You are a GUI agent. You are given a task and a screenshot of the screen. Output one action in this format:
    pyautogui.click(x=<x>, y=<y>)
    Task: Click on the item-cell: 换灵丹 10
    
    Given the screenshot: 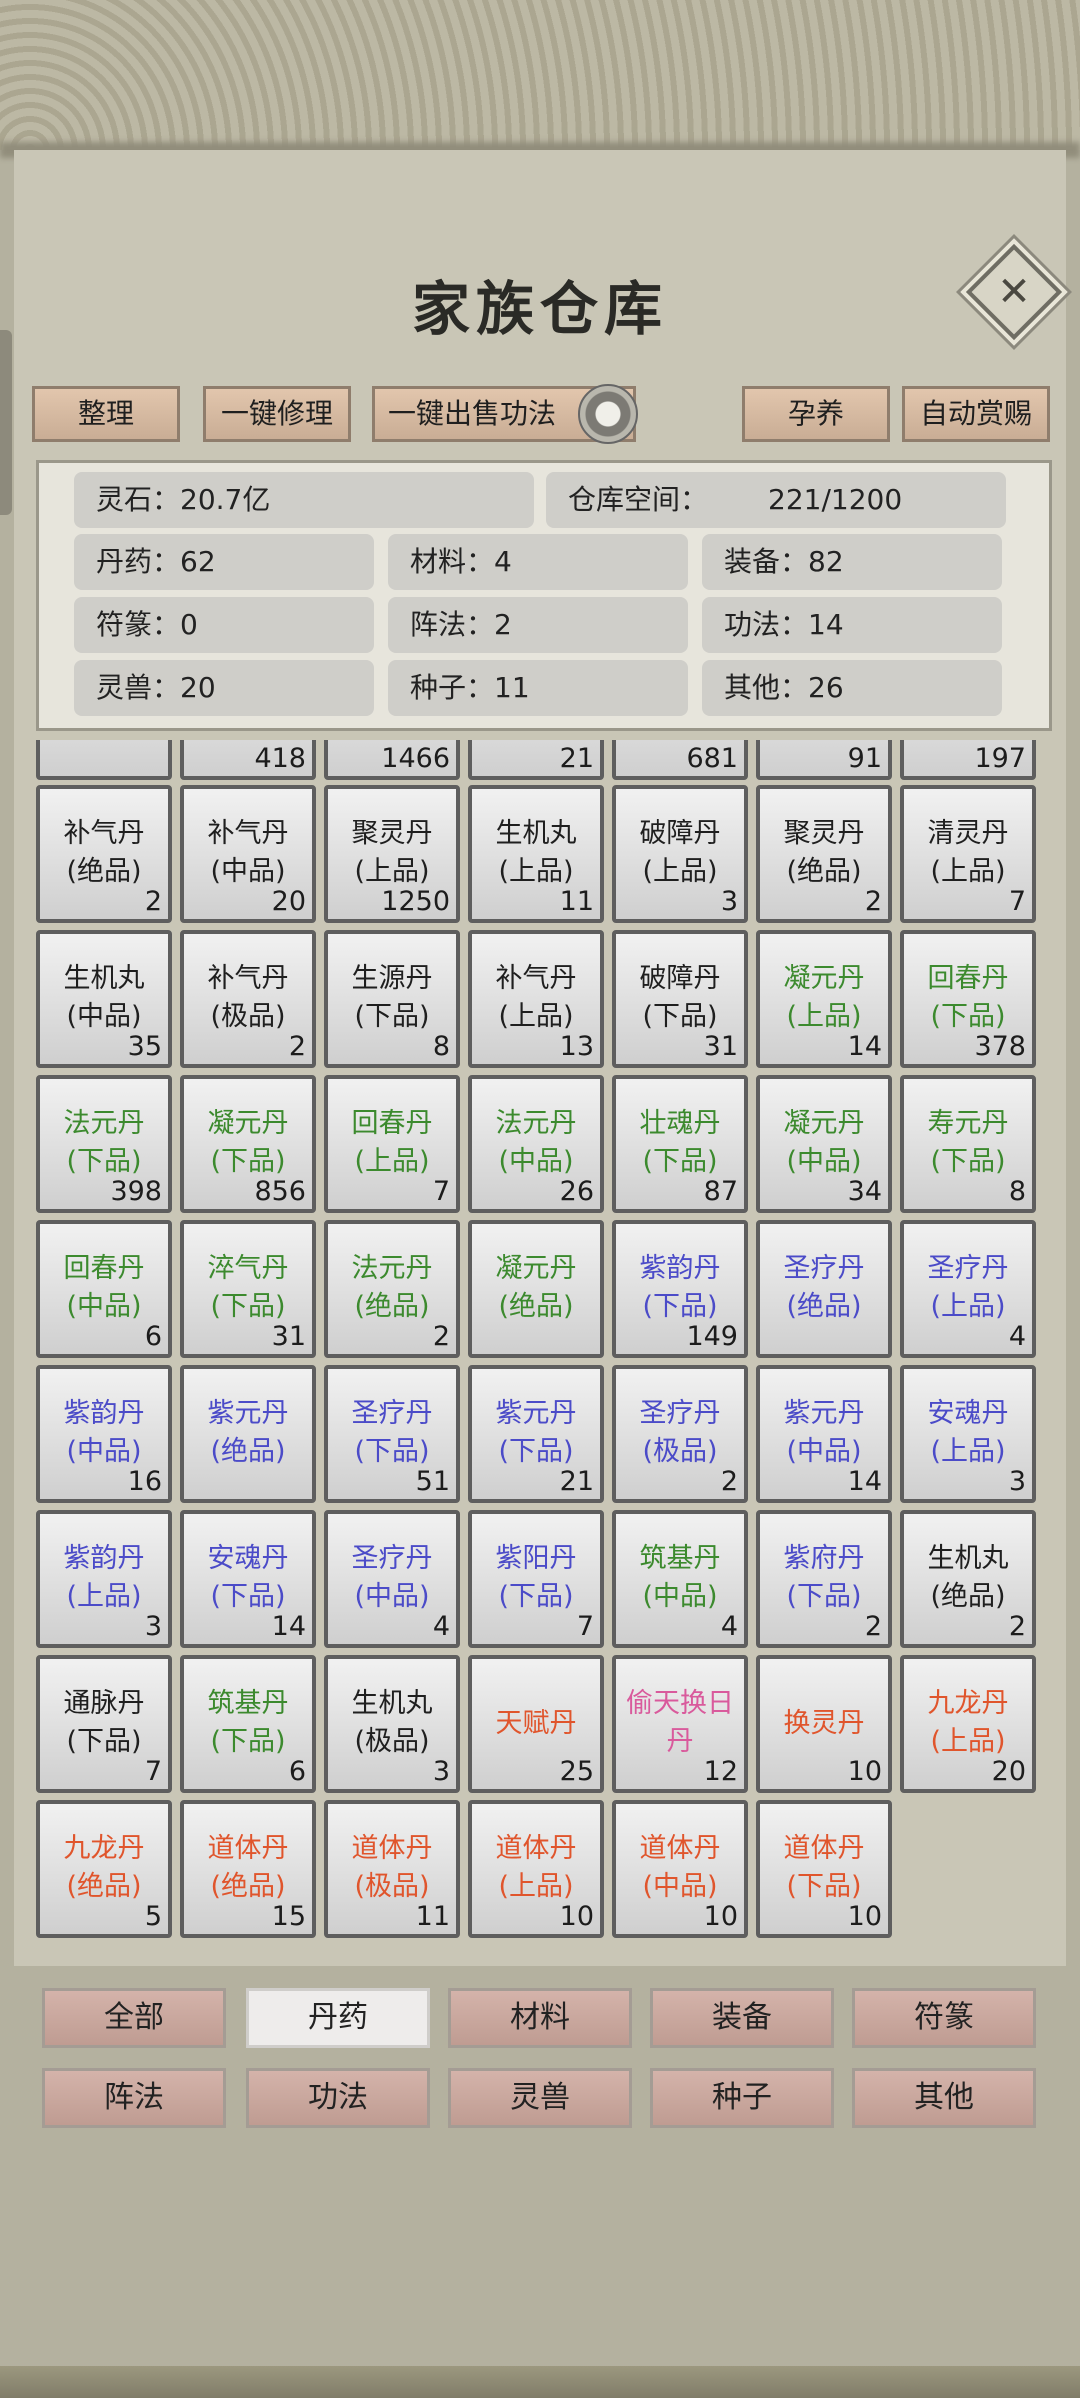 What is the action you would take?
    pyautogui.click(x=824, y=1724)
    